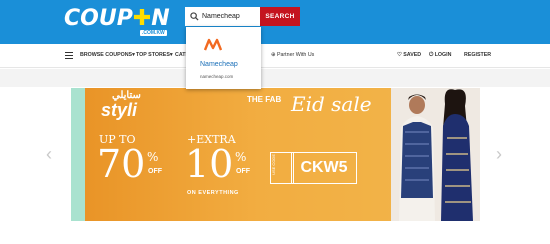 Image resolution: width=550 pixels, height=244 pixels. What do you see at coordinates (78, 154) in the screenshot?
I see `banner-accent` at bounding box center [78, 154].